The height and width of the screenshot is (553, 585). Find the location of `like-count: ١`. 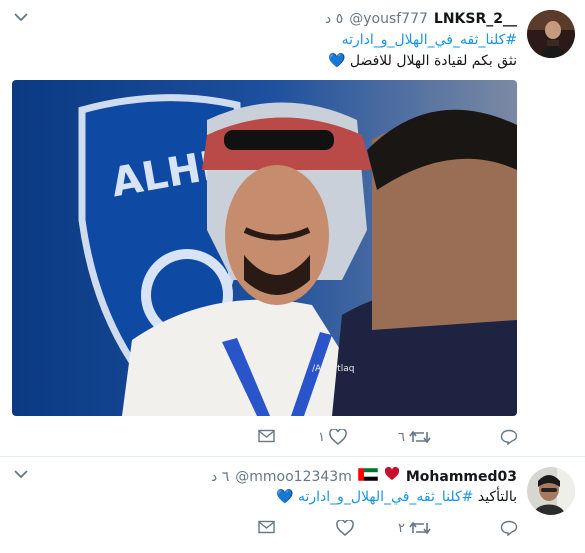

like-count: ١ is located at coordinates (321, 437).